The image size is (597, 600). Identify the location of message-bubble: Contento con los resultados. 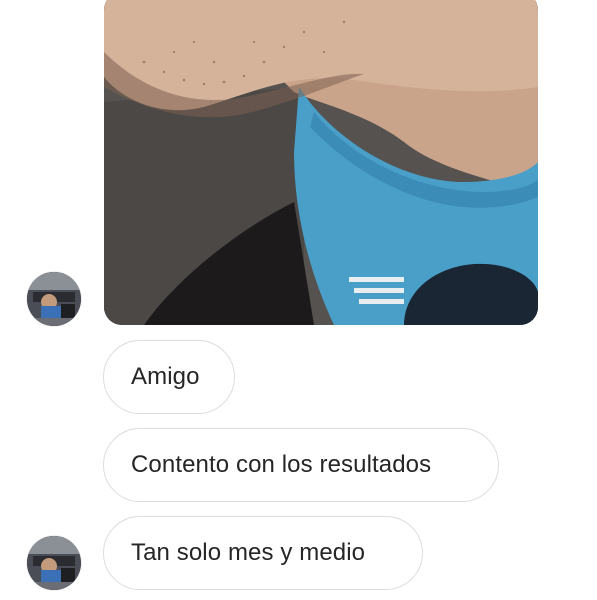
(301, 465).